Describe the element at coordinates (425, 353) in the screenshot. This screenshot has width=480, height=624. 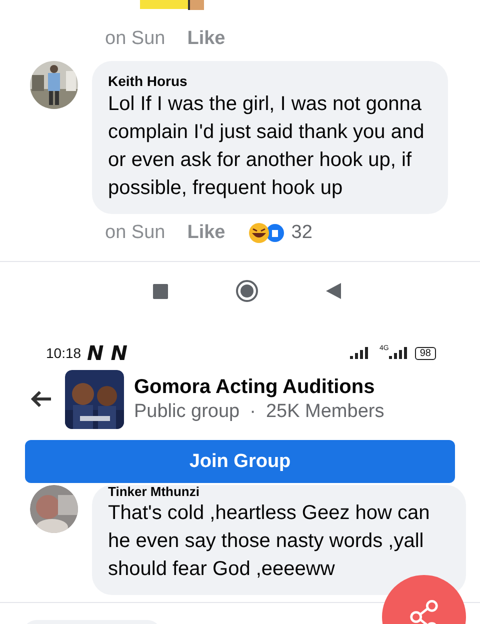
I see `battery-level: 98` at that location.